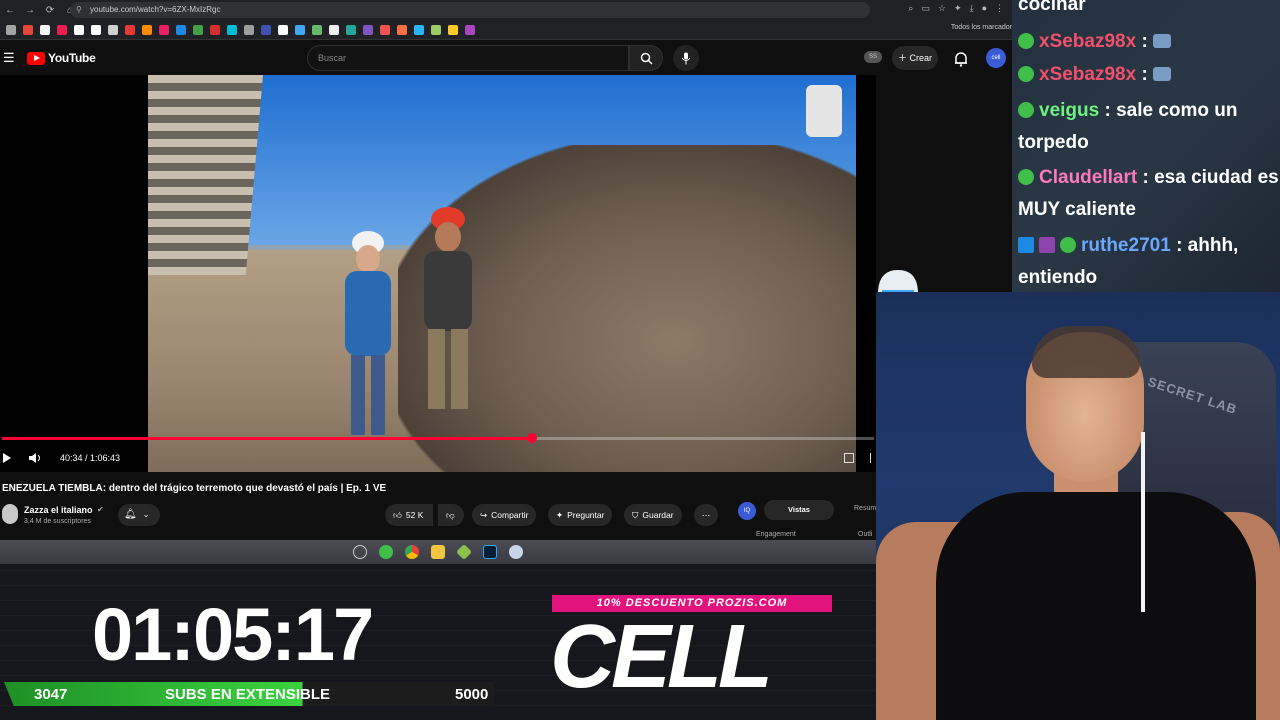  What do you see at coordinates (984, 8) in the screenshot?
I see `profile-icon: ●` at bounding box center [984, 8].